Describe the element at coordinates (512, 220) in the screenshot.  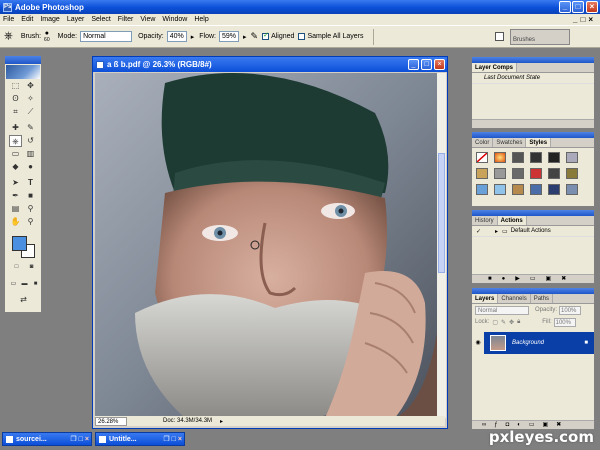
I see `tab-actions: Actions` at that location.